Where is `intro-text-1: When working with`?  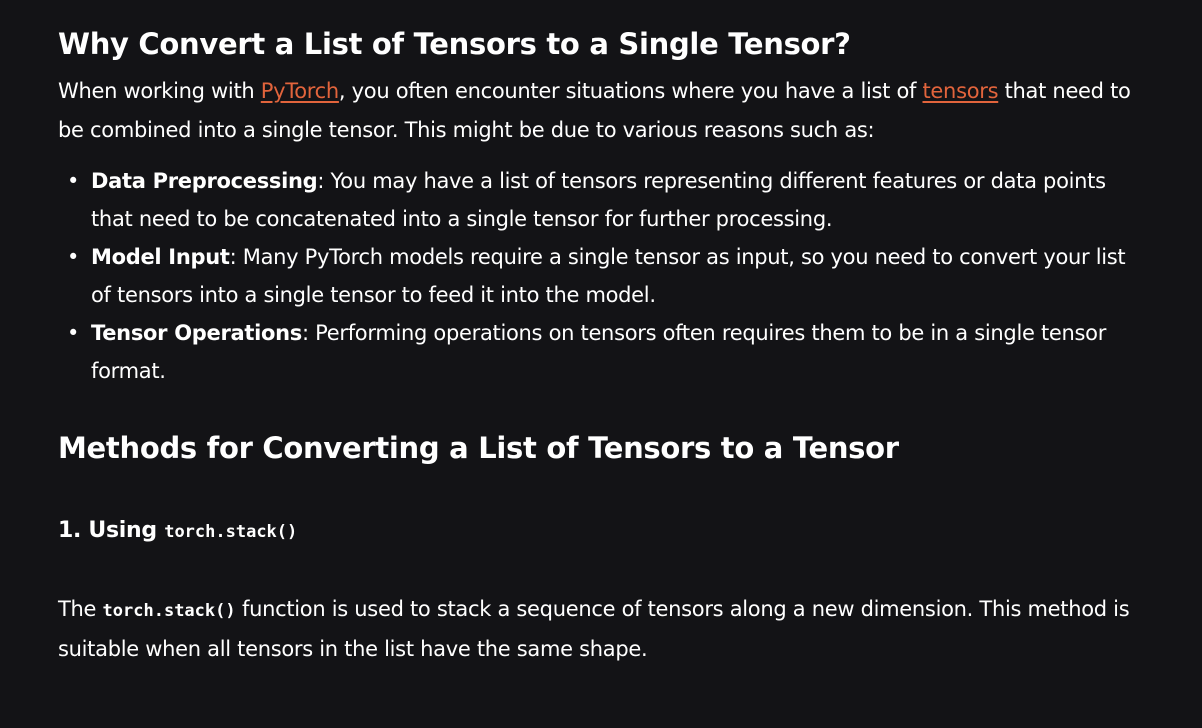 intro-text-1: When working with is located at coordinates (159, 91).